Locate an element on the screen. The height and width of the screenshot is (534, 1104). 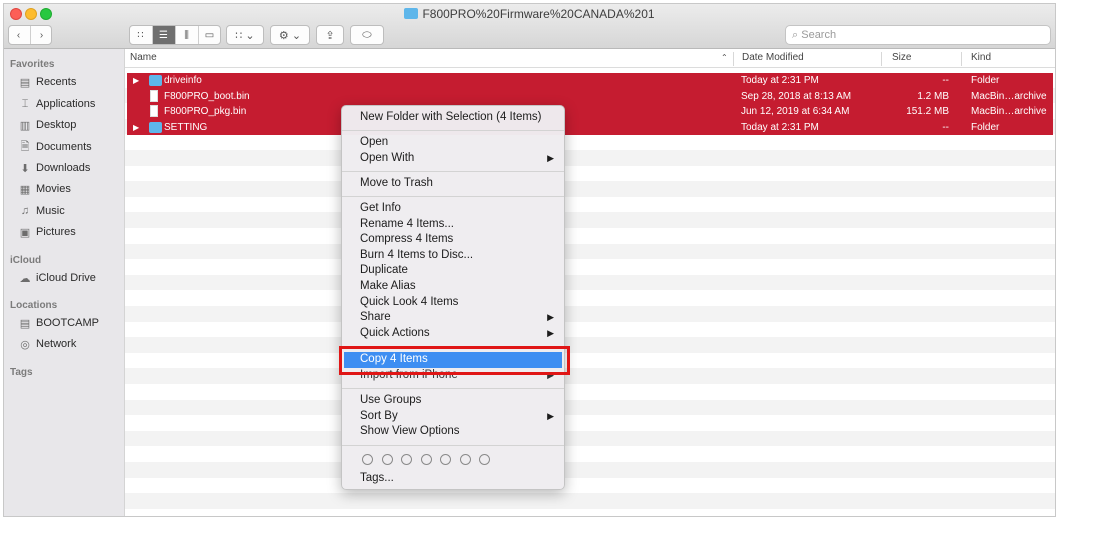
column-size: Size is located at coordinates (901, 57).